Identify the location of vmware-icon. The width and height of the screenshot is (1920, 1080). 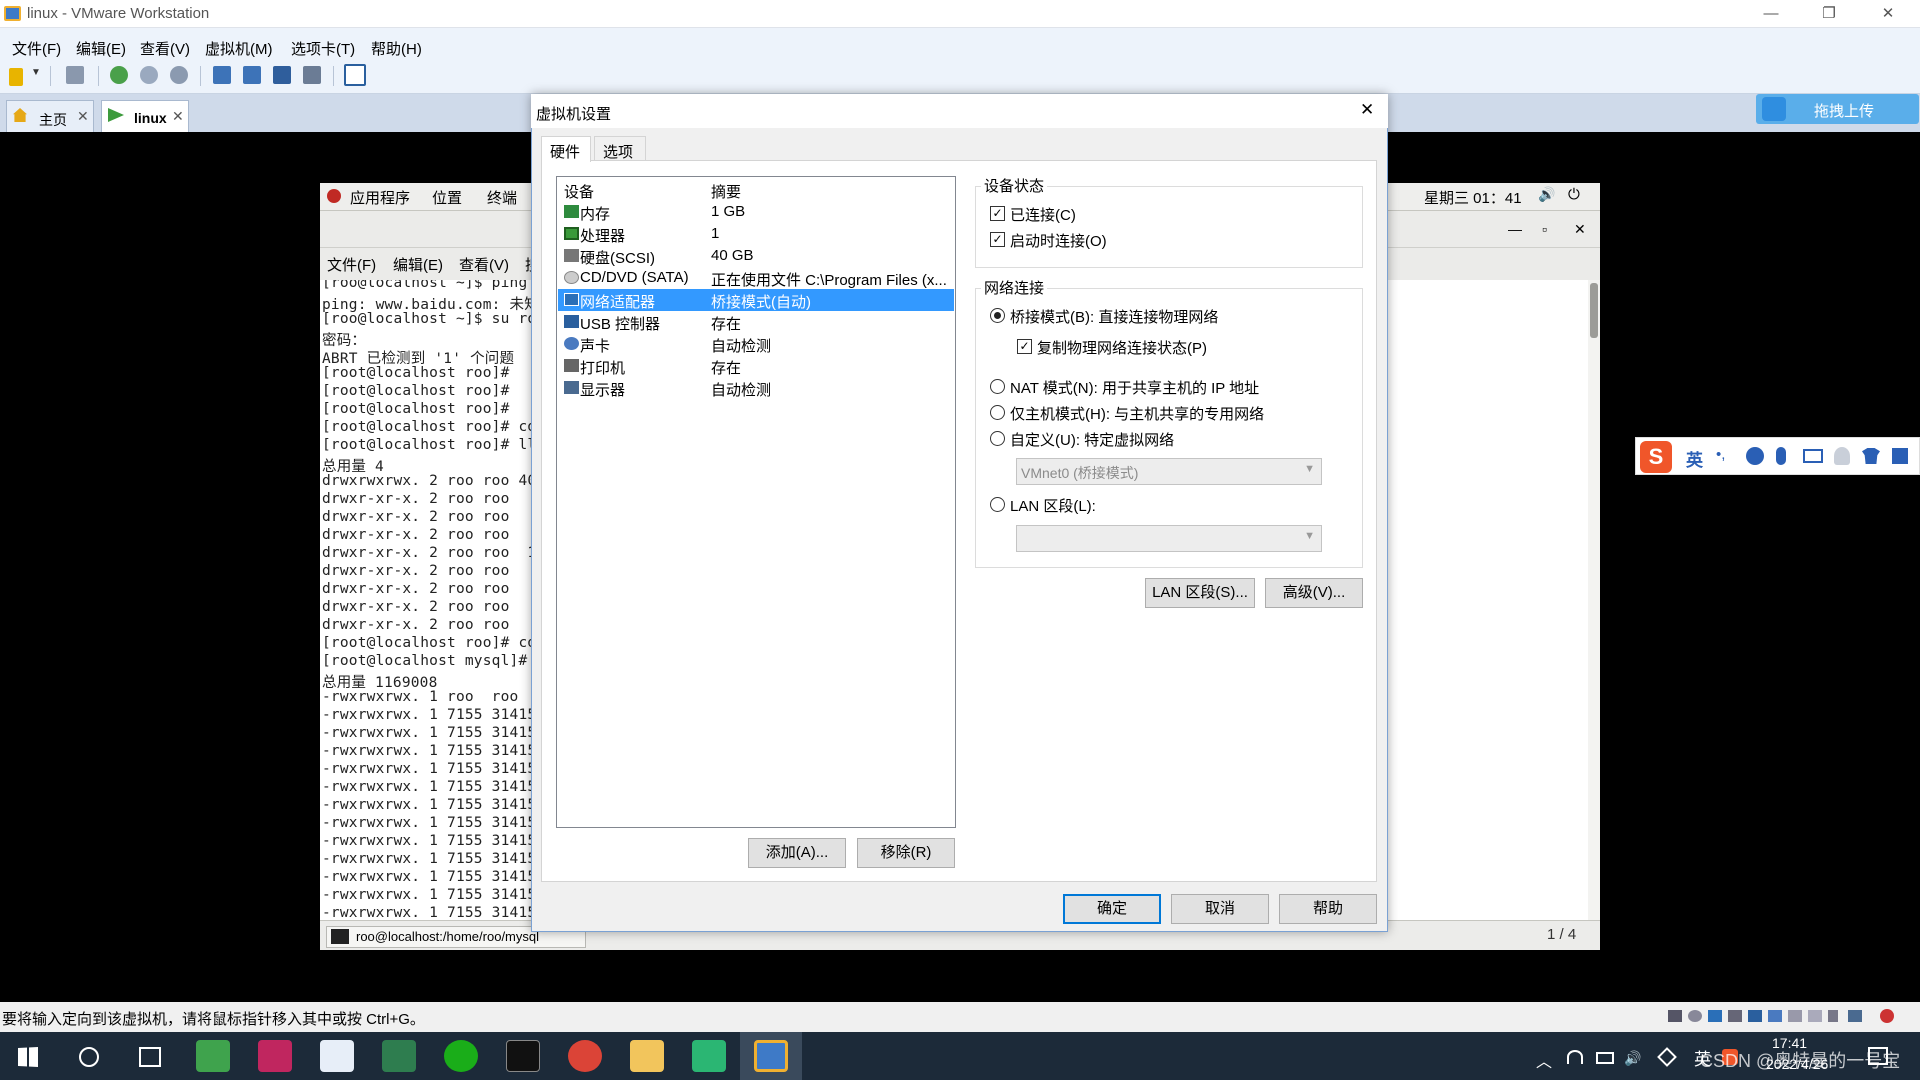
(771, 1056).